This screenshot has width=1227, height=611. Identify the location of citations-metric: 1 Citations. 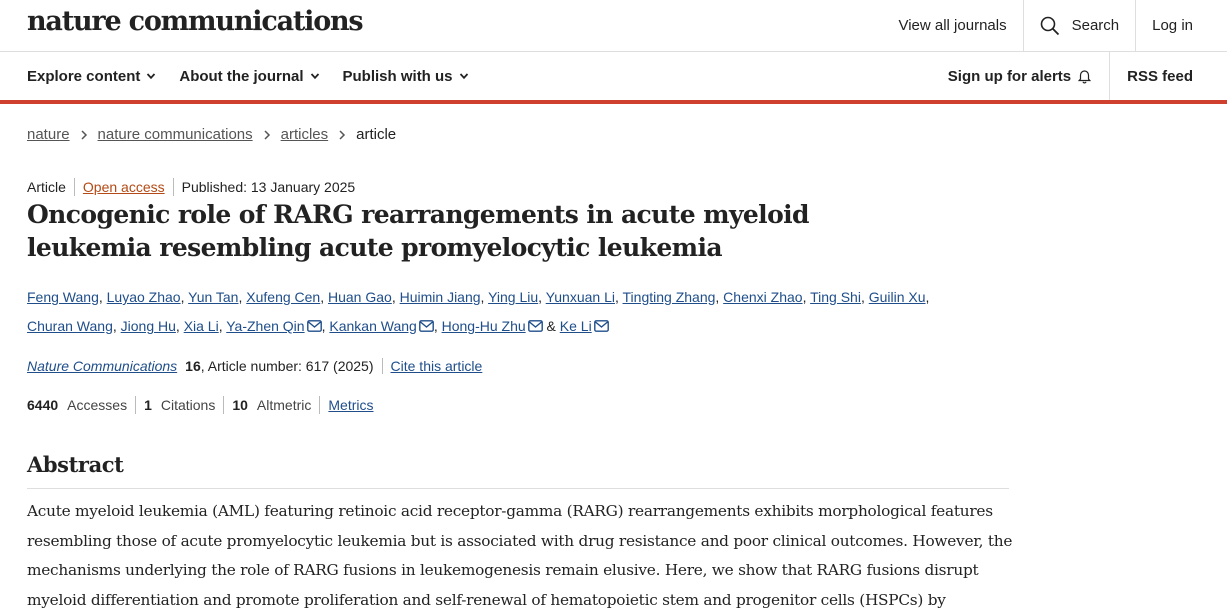
(179, 405).